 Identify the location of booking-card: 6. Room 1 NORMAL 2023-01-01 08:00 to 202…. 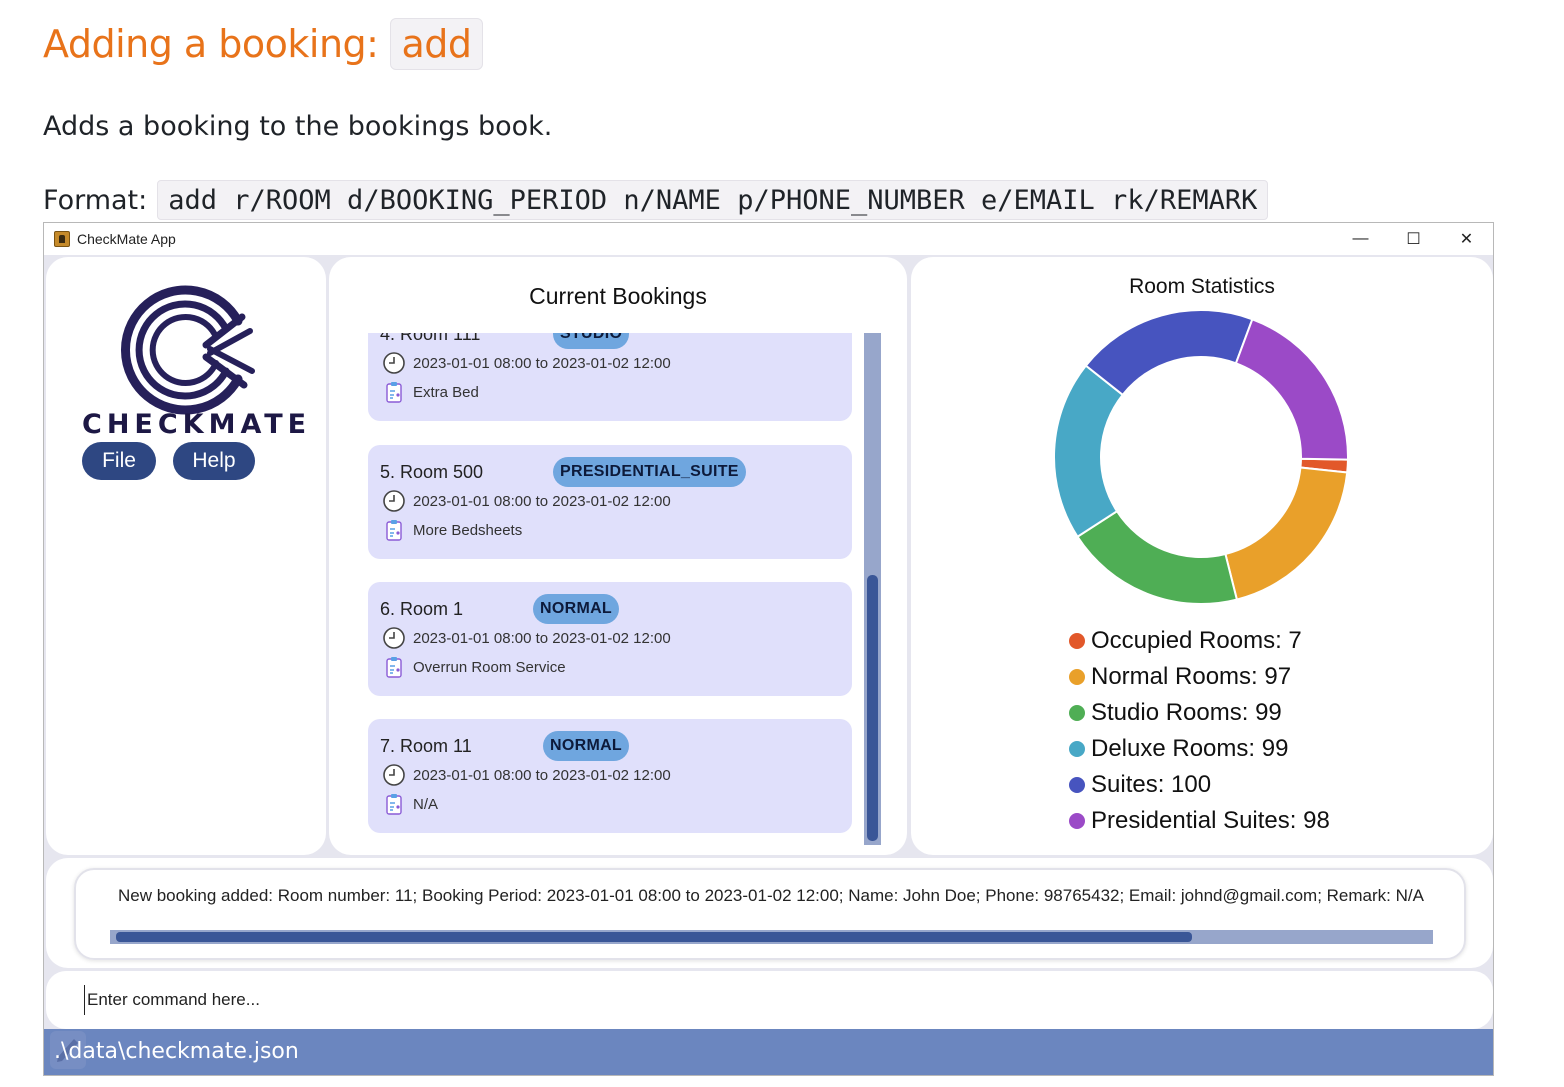
(610, 639).